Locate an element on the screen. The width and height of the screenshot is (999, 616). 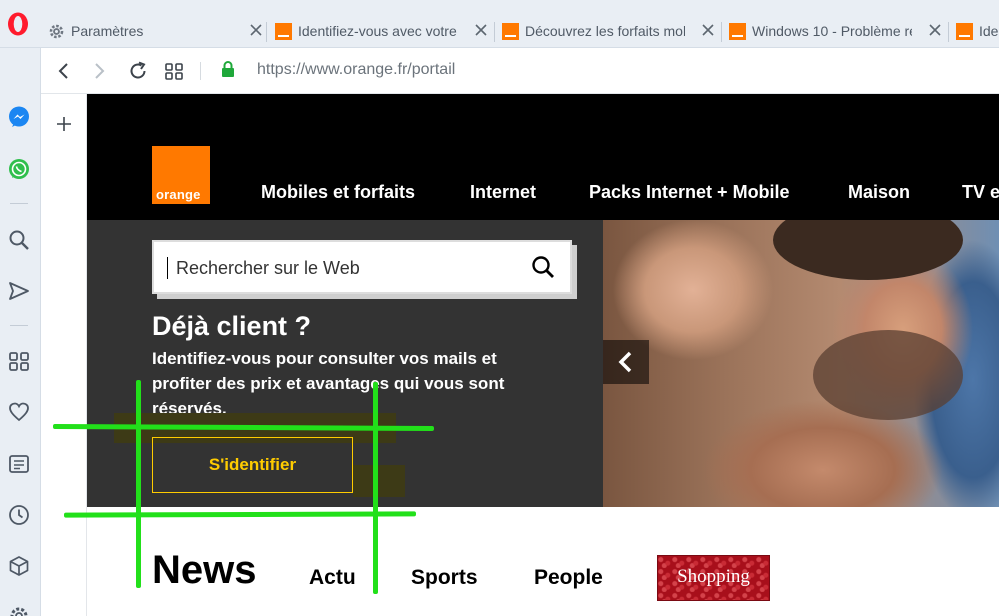
web-search-box is located at coordinates (362, 267).